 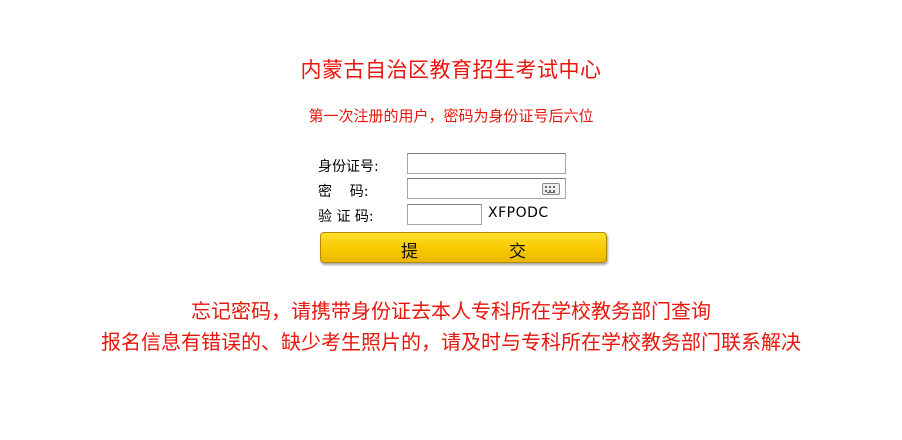 I want to click on page-title: 内蒙古自治区教育招生考试中心, so click(x=451, y=70).